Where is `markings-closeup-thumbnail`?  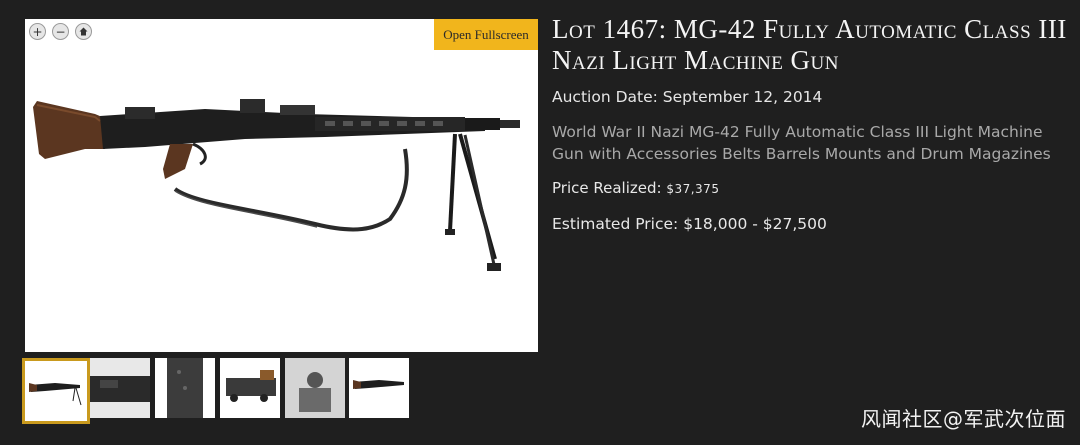 markings-closeup-thumbnail is located at coordinates (185, 388).